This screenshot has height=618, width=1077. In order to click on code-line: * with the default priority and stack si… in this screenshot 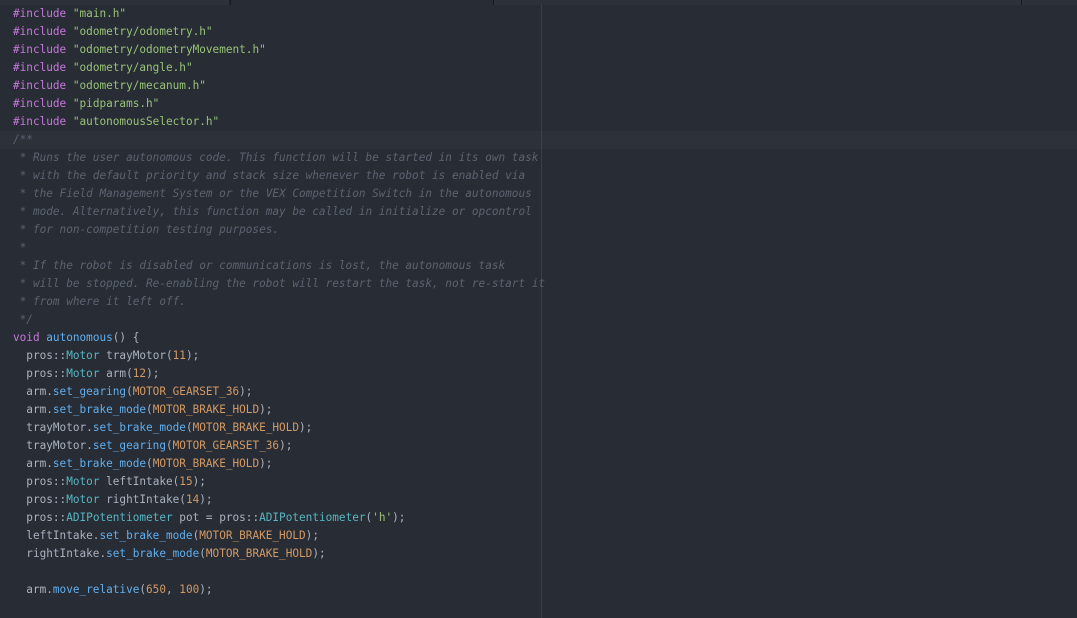, I will do `click(279, 176)`.